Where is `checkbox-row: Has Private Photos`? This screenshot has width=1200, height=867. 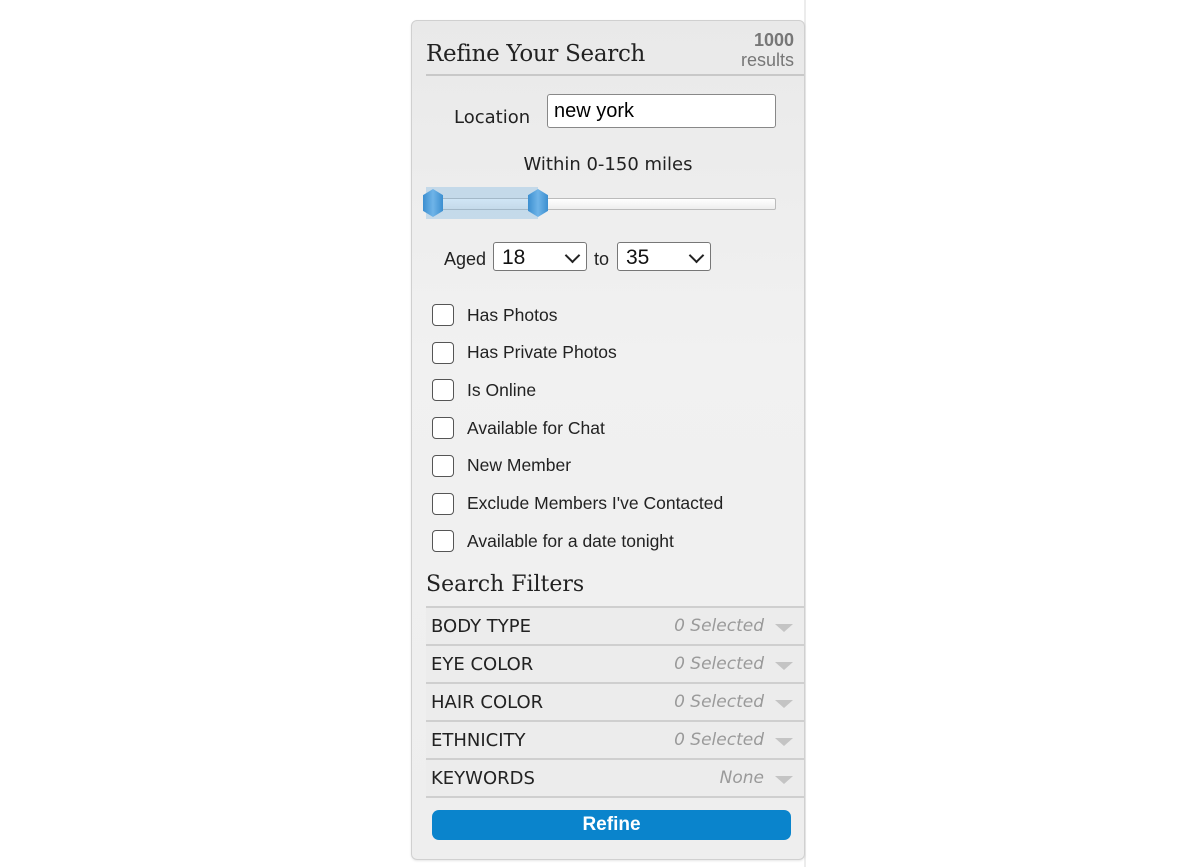
checkbox-row: Has Private Photos is located at coordinates (524, 353).